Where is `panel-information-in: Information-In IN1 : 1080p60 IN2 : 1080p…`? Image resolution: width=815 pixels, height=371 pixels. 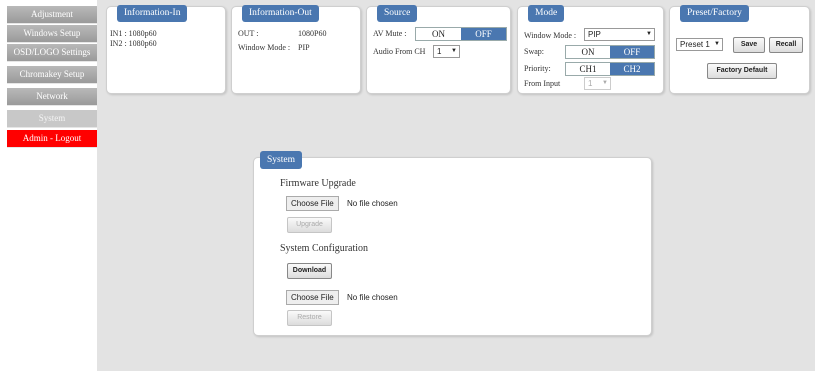 panel-information-in: Information-In IN1 : 1080p60 IN2 : 1080p… is located at coordinates (166, 49).